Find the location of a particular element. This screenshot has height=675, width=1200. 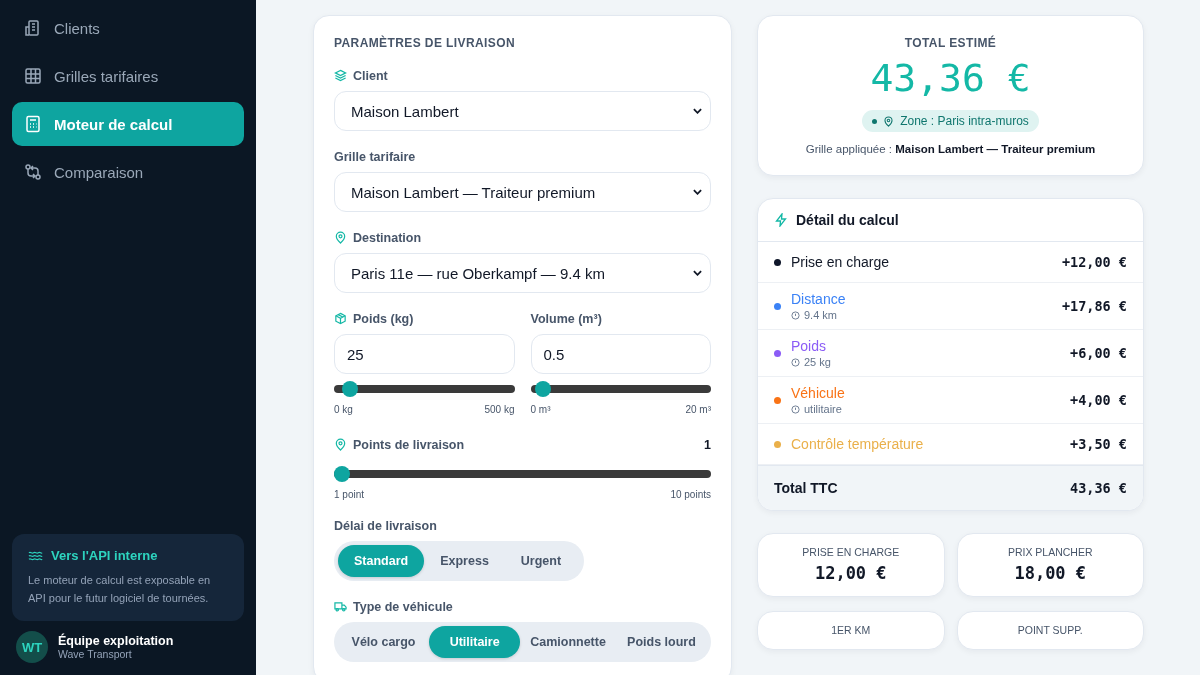

number-field: 25 is located at coordinates (424, 354).